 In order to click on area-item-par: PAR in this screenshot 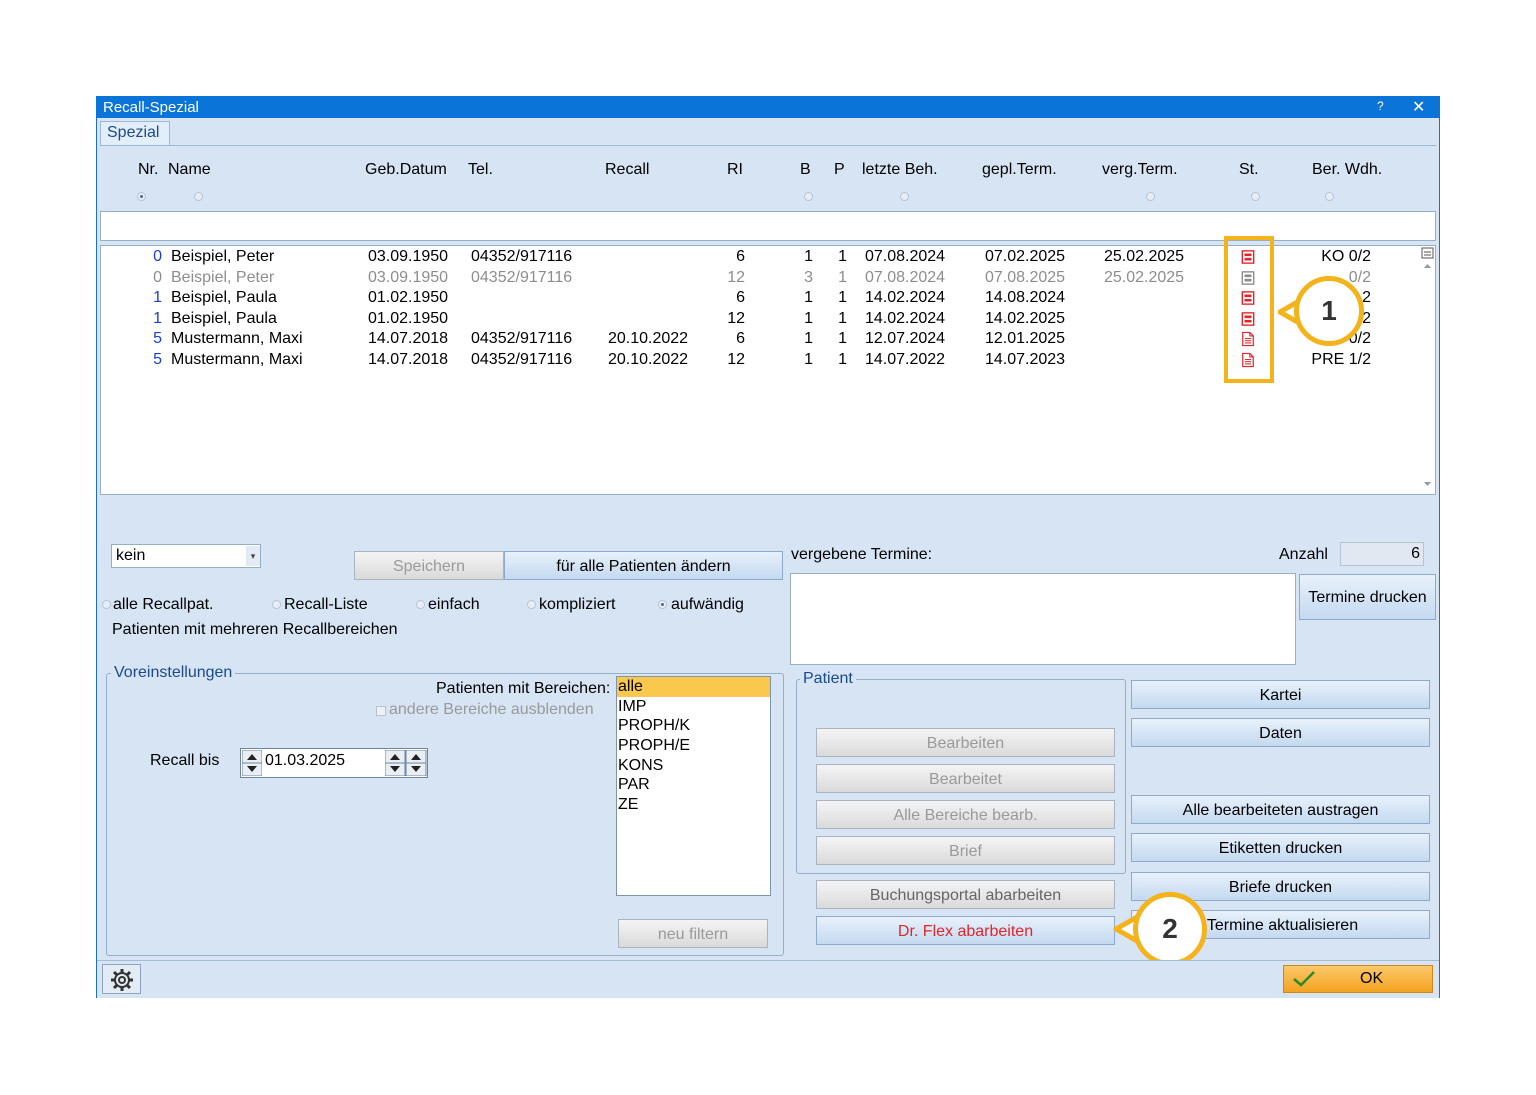, I will do `click(693, 785)`.